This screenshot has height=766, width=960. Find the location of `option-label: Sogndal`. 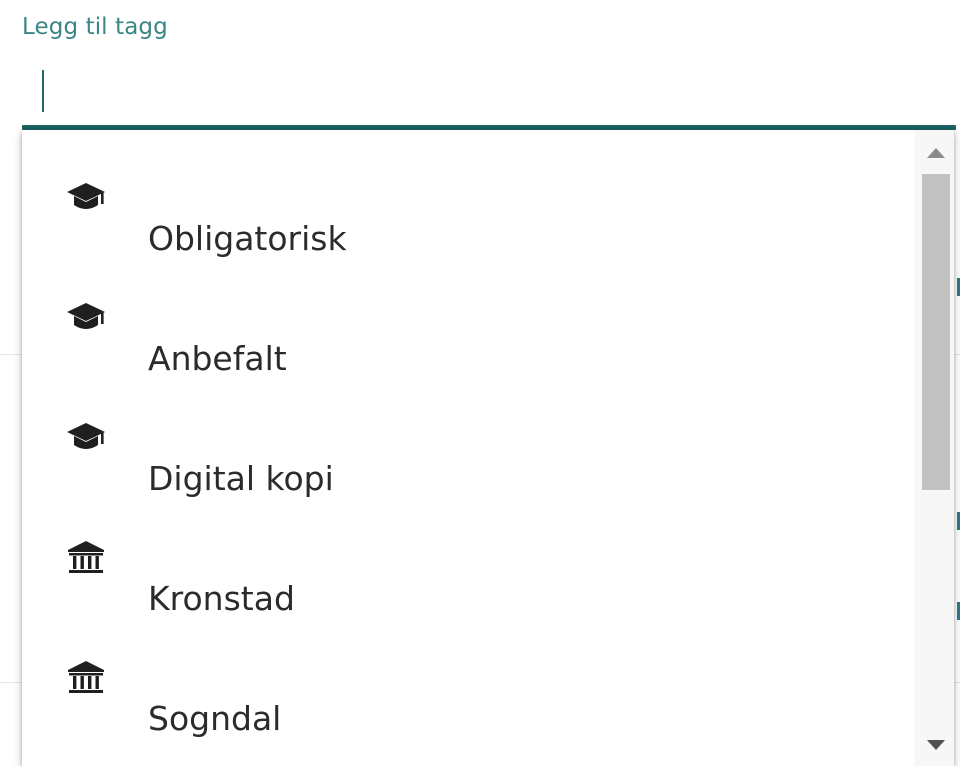

option-label: Sogndal is located at coordinates (215, 718).